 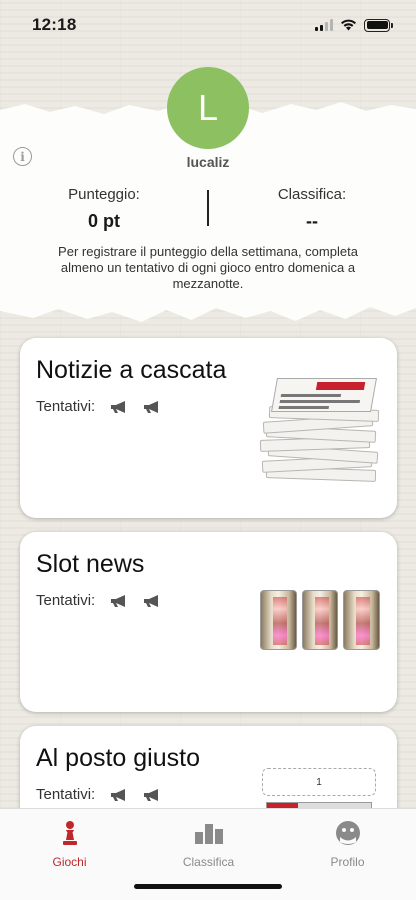 I want to click on game-title: Al posto giusto, so click(x=118, y=758).